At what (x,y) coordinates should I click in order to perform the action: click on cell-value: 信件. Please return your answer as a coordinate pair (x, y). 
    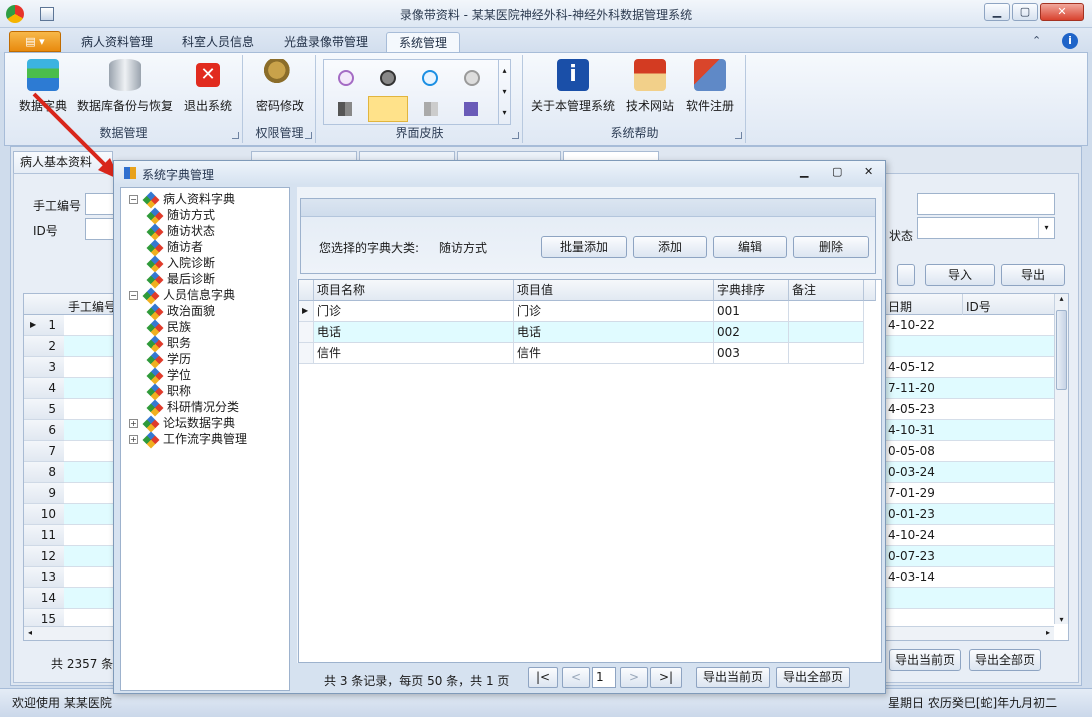
    Looking at the image, I should click on (614, 353).